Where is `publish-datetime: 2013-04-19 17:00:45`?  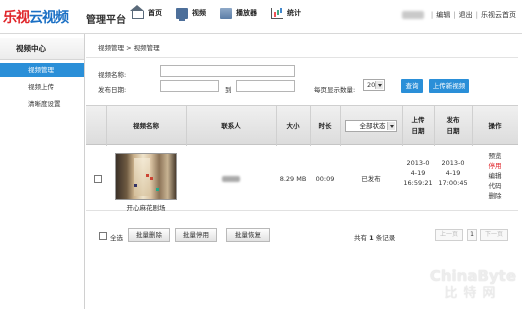
publish-datetime: 2013-04-19 17:00:45 is located at coordinates (453, 173).